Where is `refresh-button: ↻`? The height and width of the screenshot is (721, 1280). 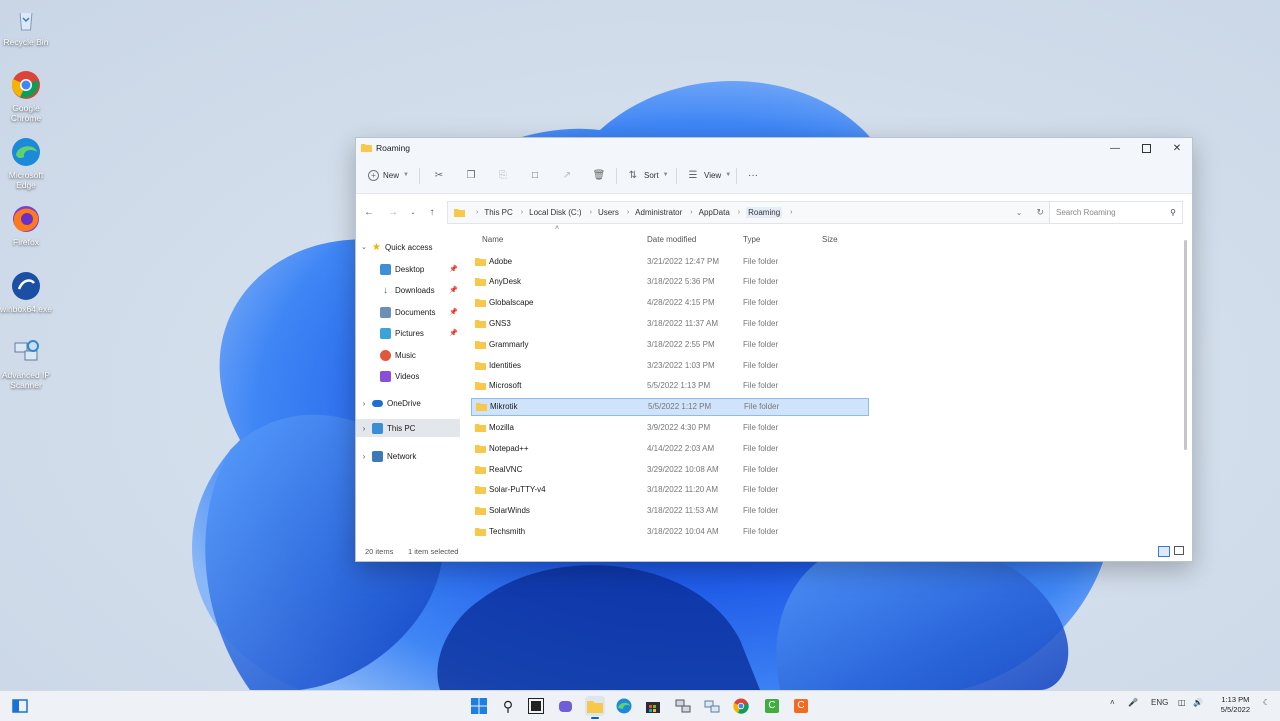
refresh-button: ↻ is located at coordinates (1040, 212).